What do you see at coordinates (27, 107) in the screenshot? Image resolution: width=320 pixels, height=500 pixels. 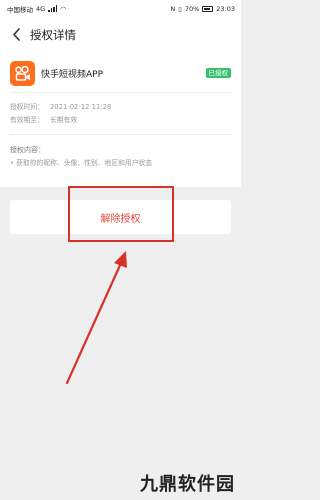 I see `auth-time-label: 授权时间：` at bounding box center [27, 107].